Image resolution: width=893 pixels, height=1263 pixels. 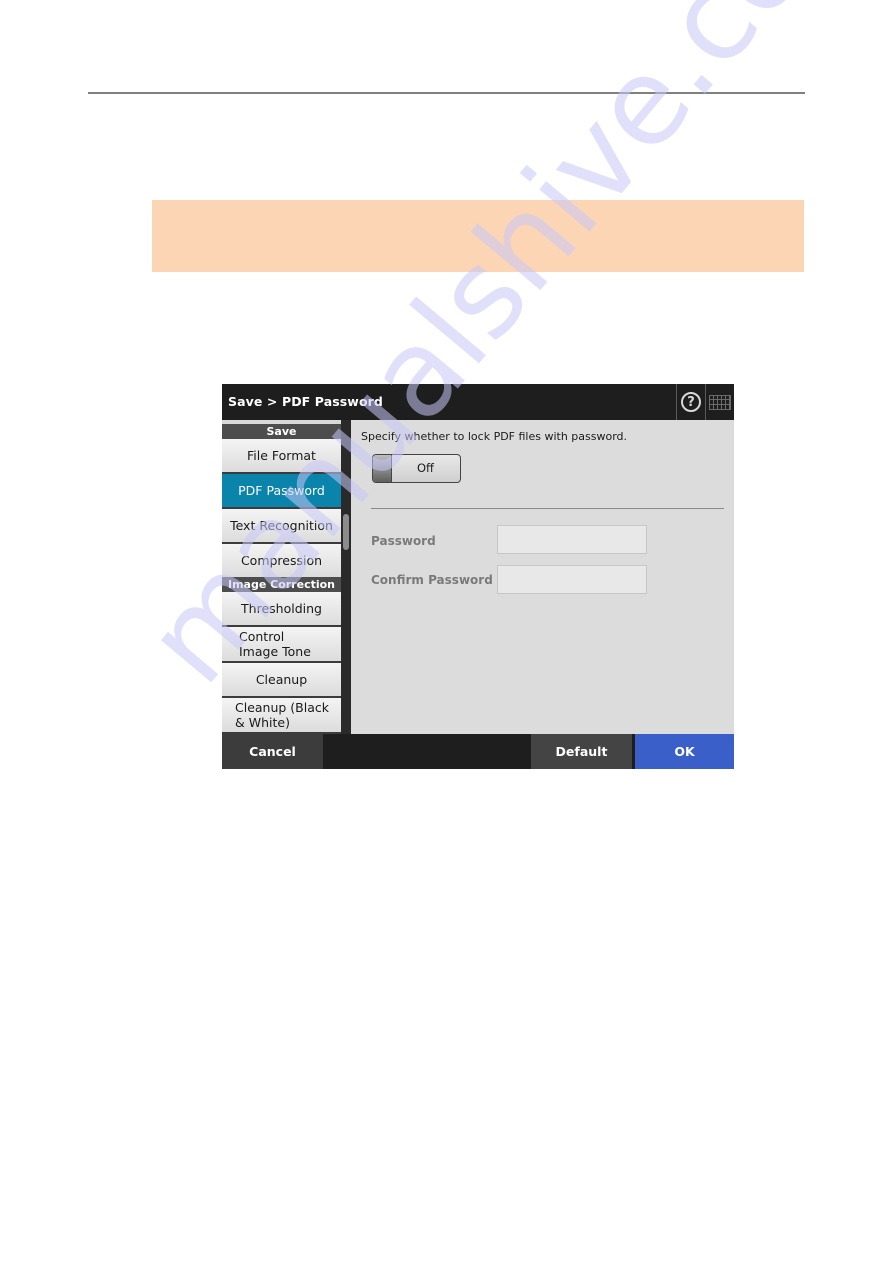 I want to click on confirm-password-label: Confirm Password, so click(x=432, y=580).